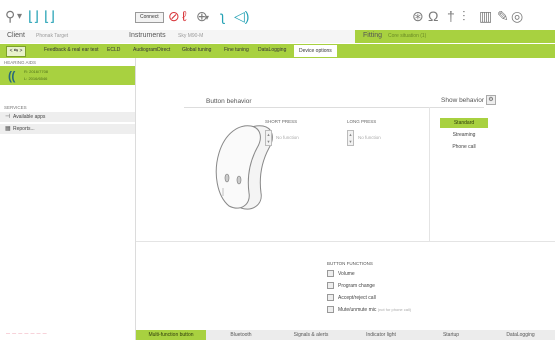 This screenshot has width=555, height=340. I want to click on show-behavior-settings-icon: ⚙, so click(491, 100).